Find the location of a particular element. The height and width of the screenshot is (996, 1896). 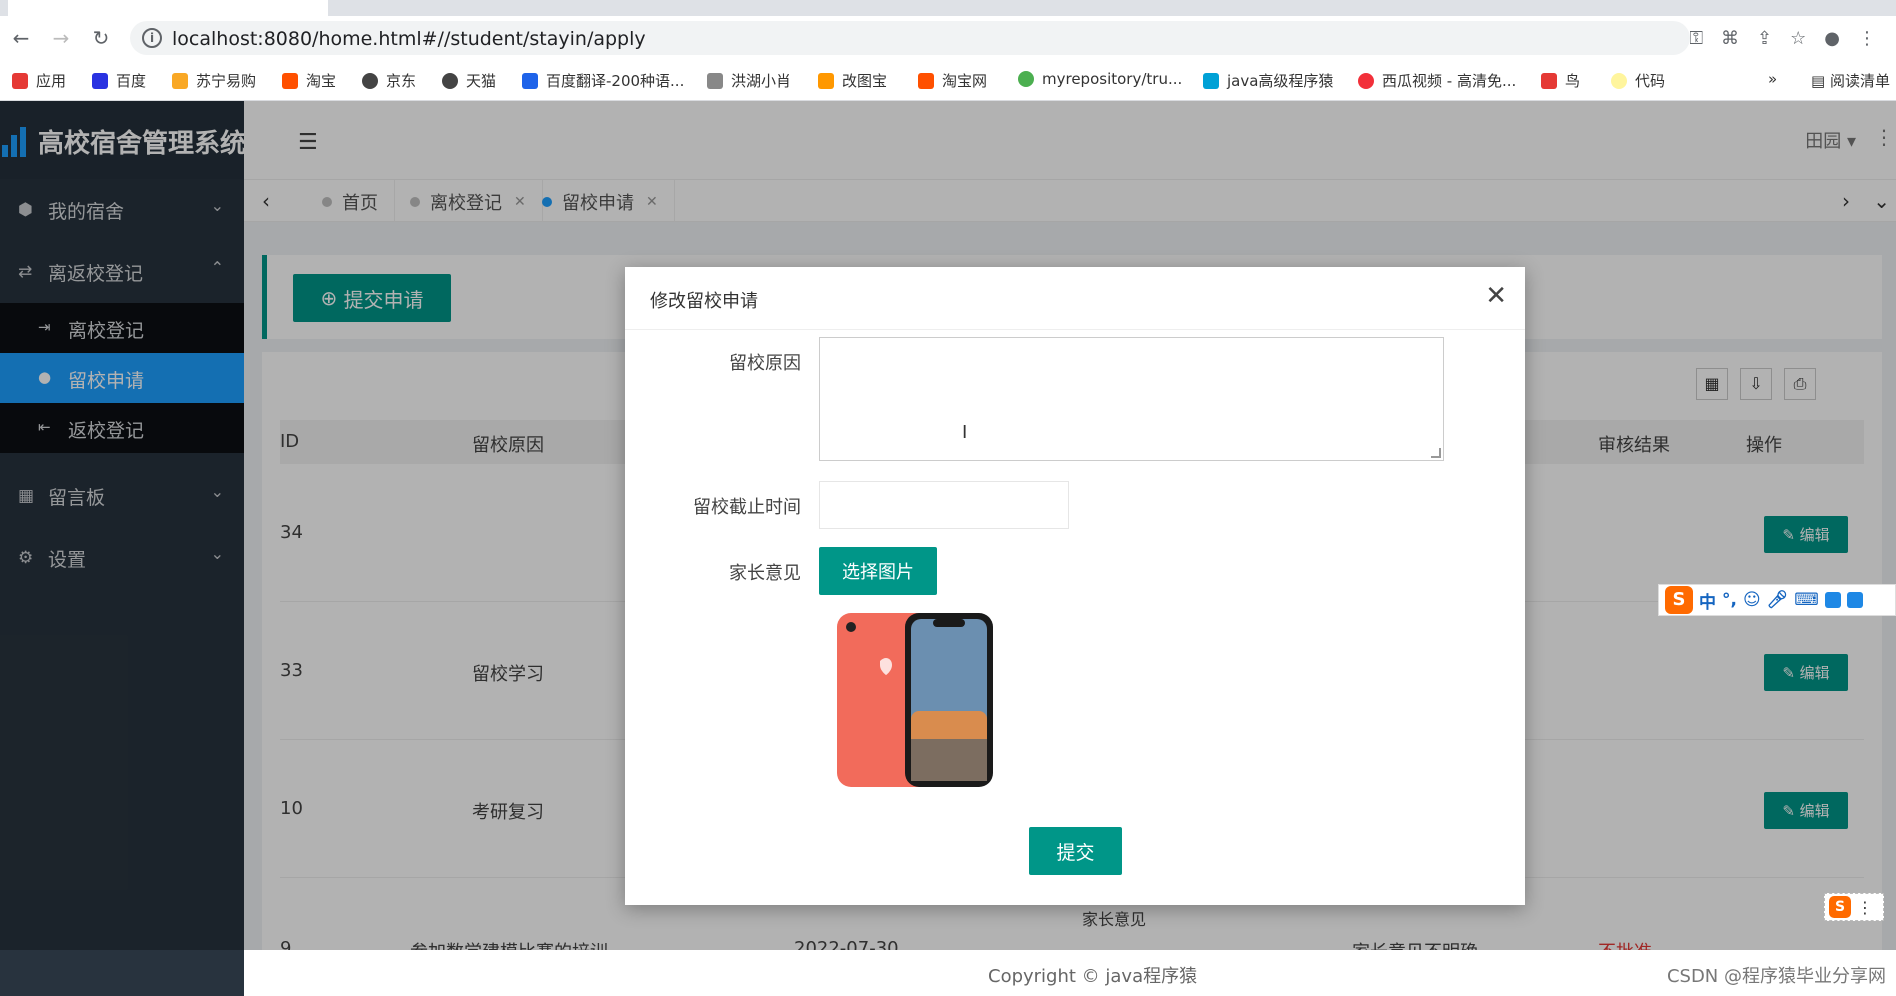

suning-icon is located at coordinates (180, 80).